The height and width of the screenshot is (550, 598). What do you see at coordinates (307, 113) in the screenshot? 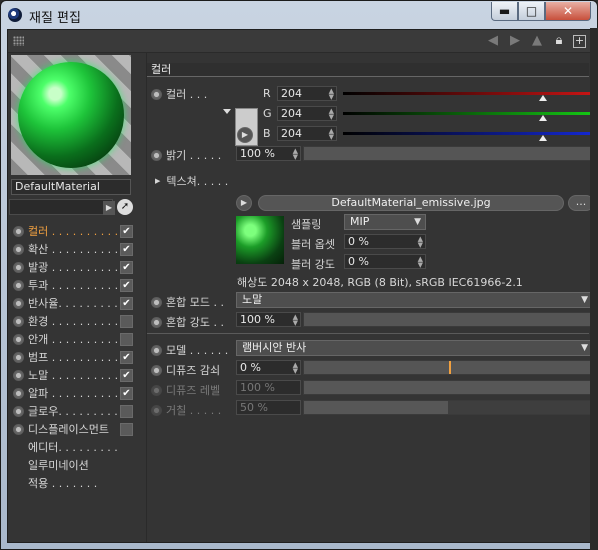
I see `g-value-field: 204 ▲ ▼` at bounding box center [307, 113].